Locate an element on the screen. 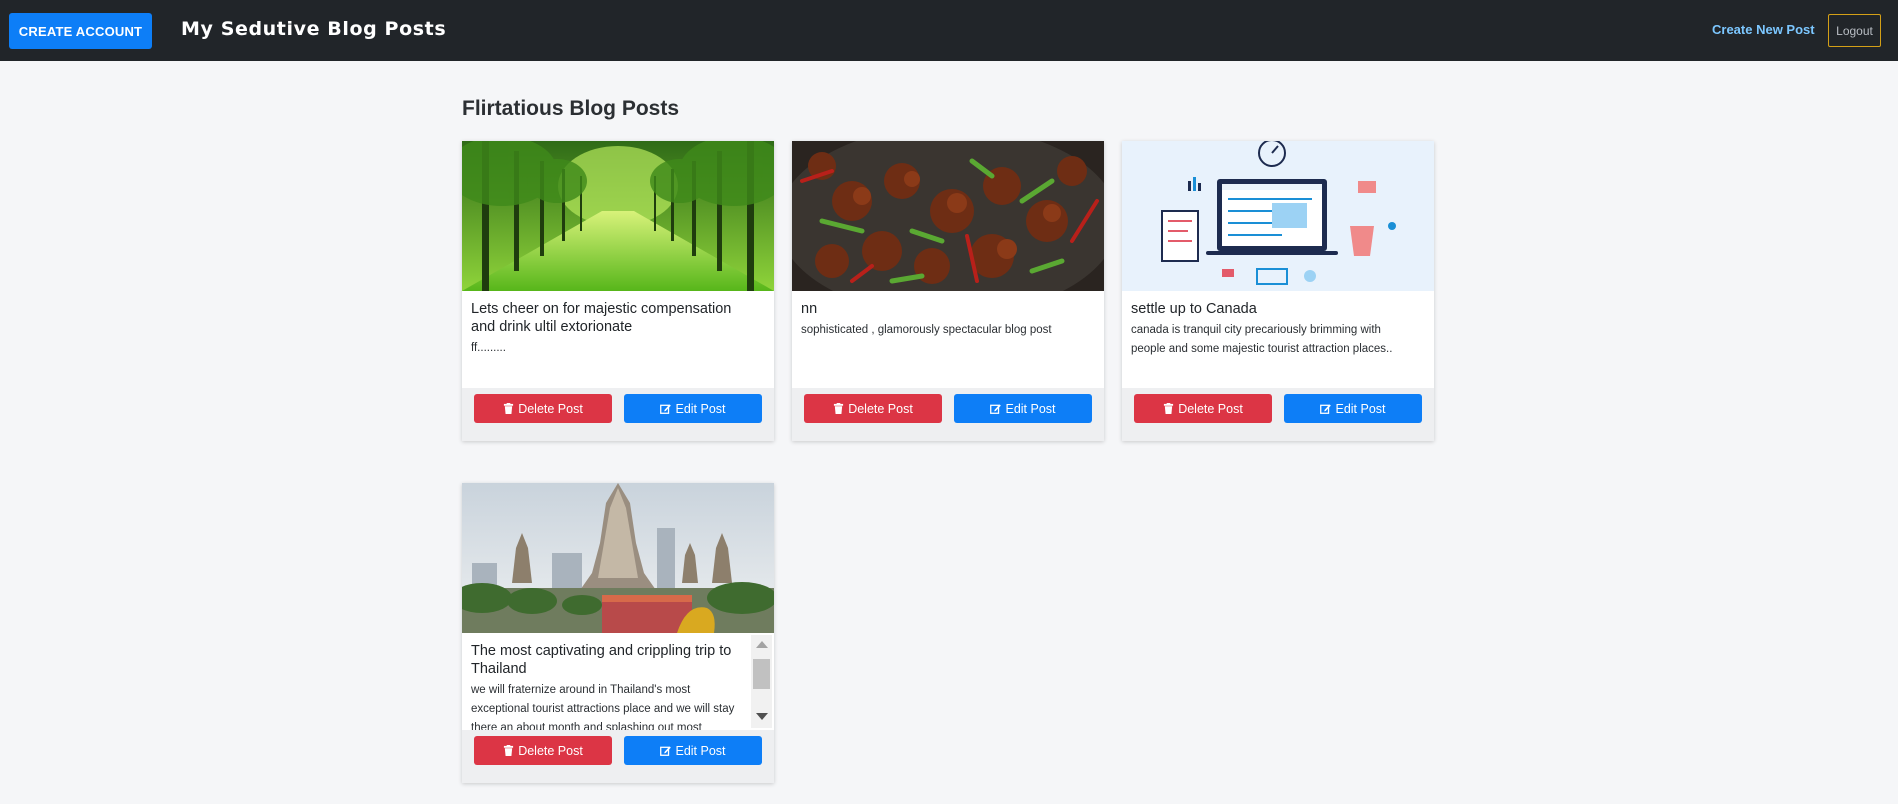  project-management-illustration is located at coordinates (1278, 216).